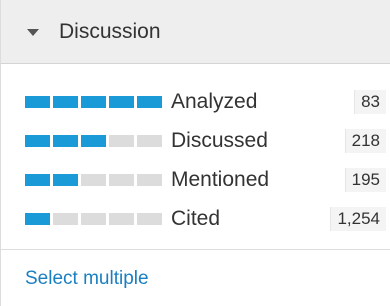 The height and width of the screenshot is (306, 390). Describe the element at coordinates (220, 179) in the screenshot. I see `row-label: Mentioned` at that location.